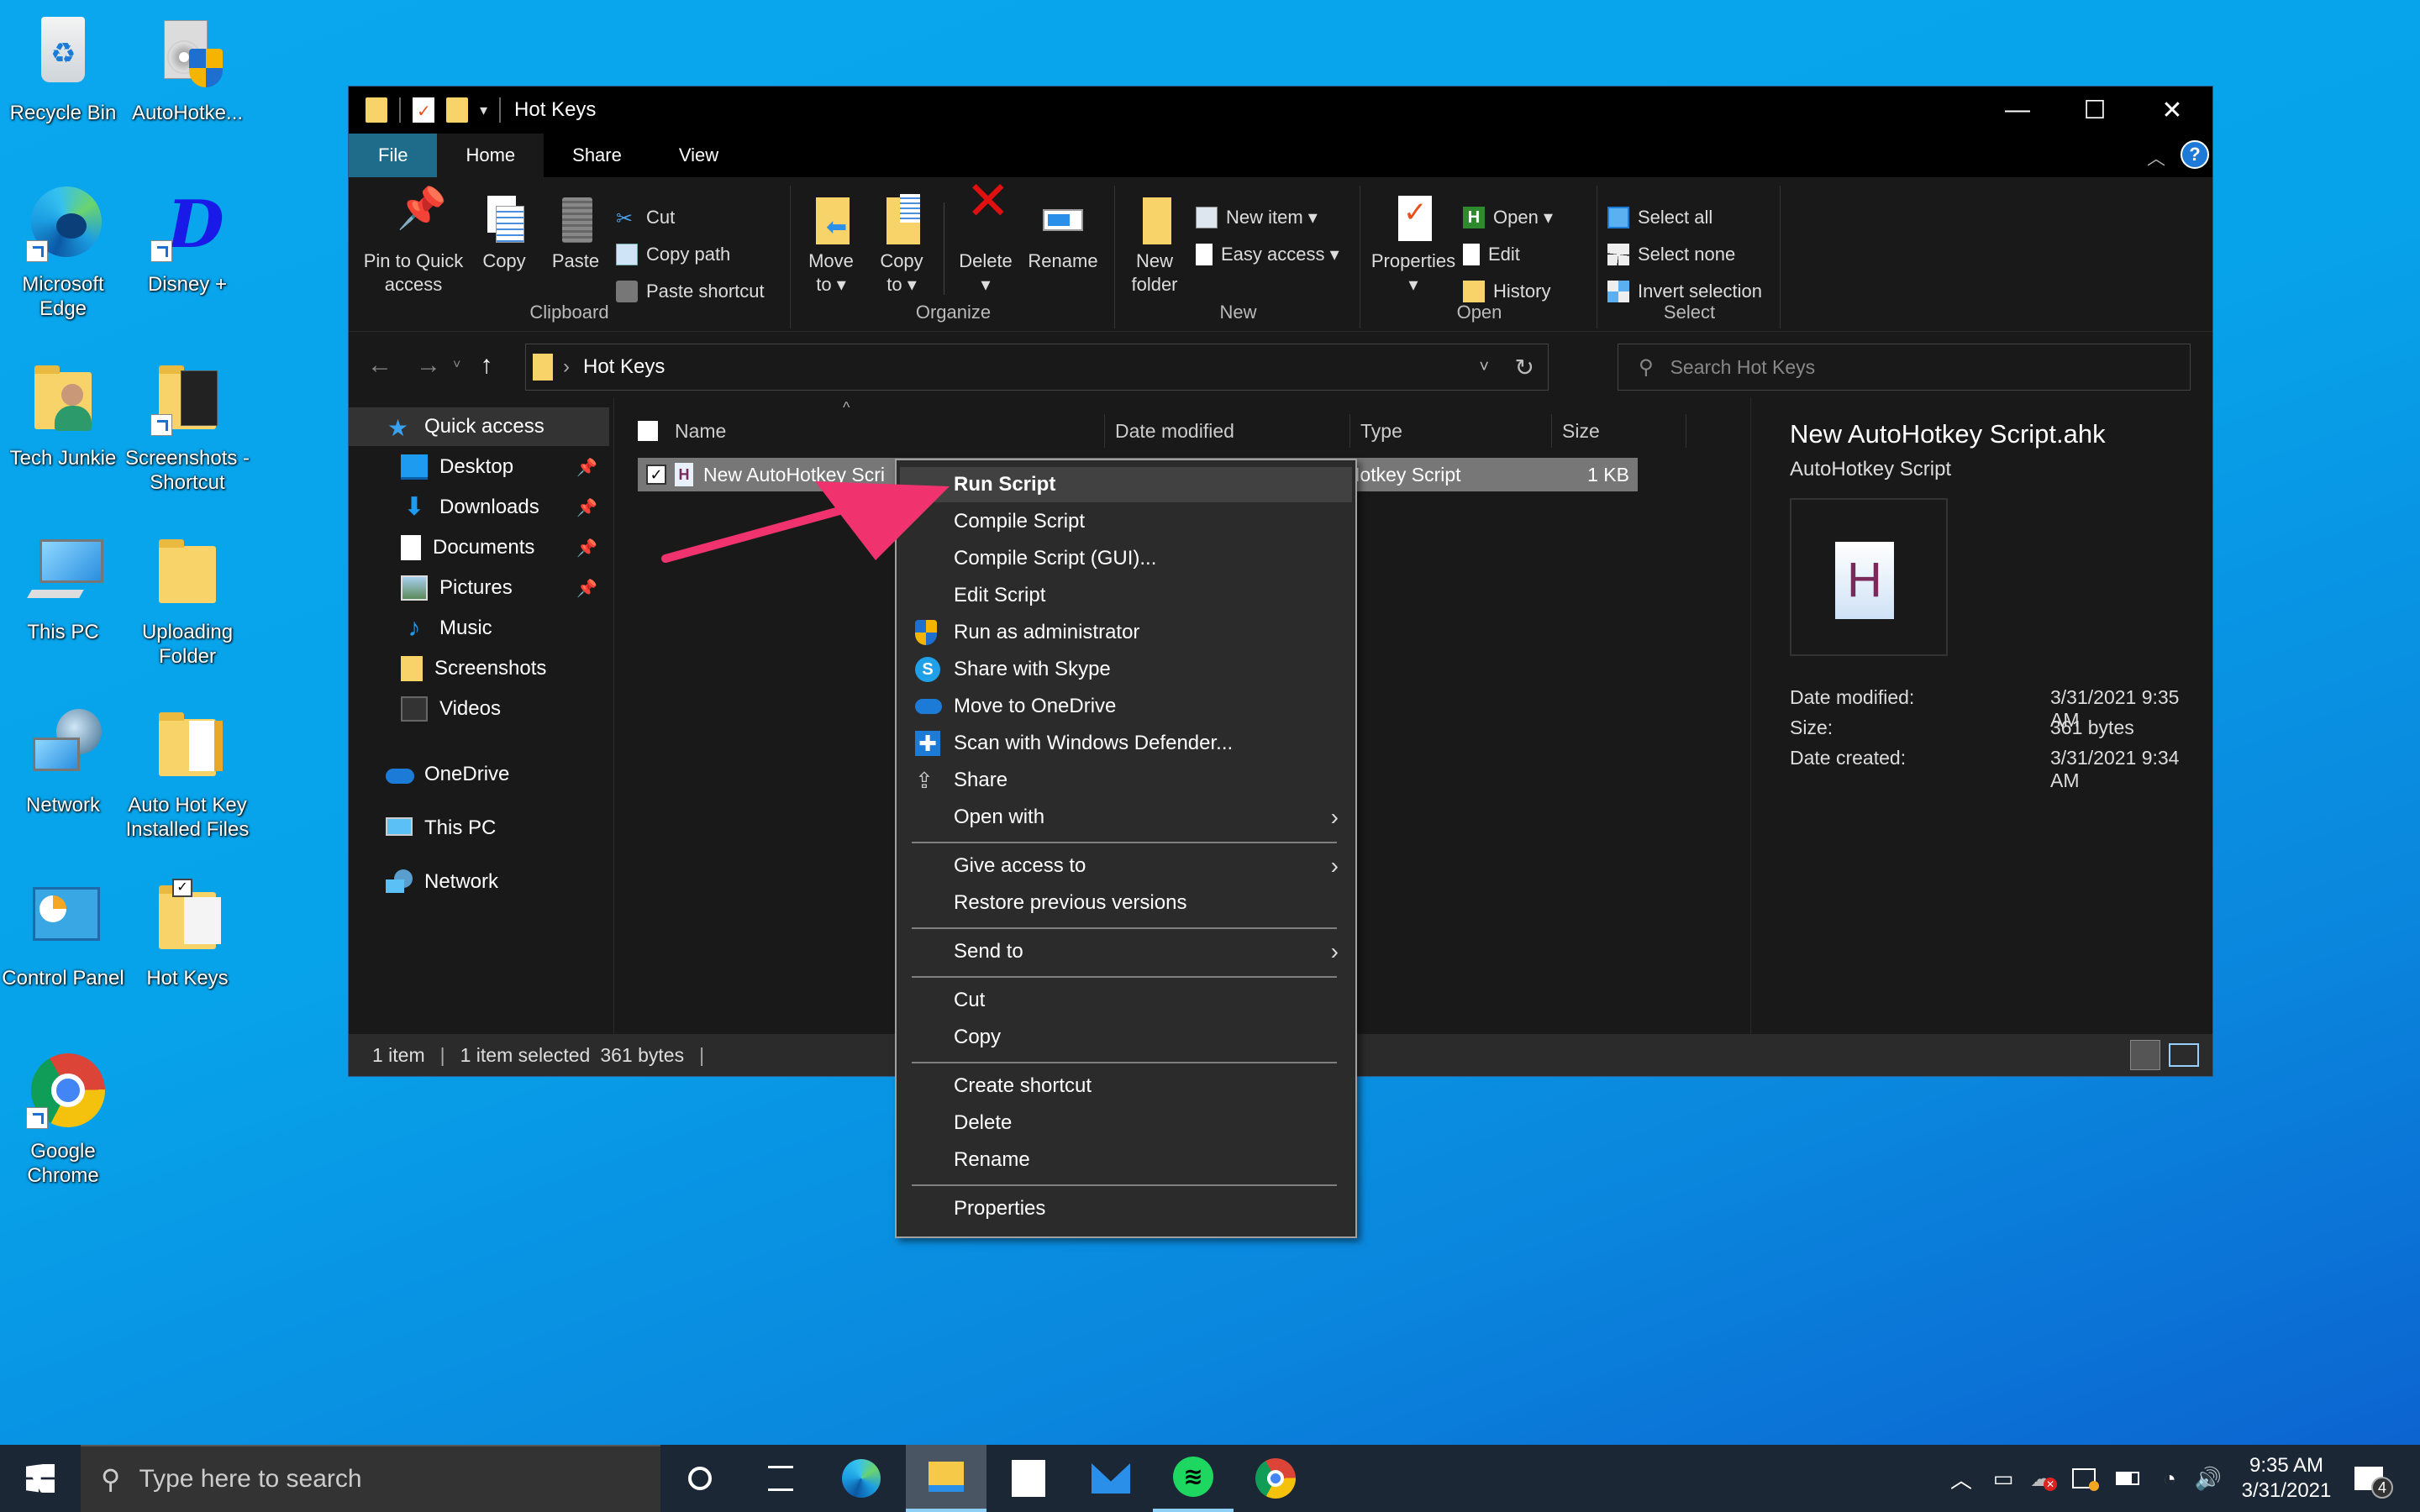 The height and width of the screenshot is (1512, 2420). Describe the element at coordinates (2184, 1055) in the screenshot. I see `large-icons-view-button` at that location.